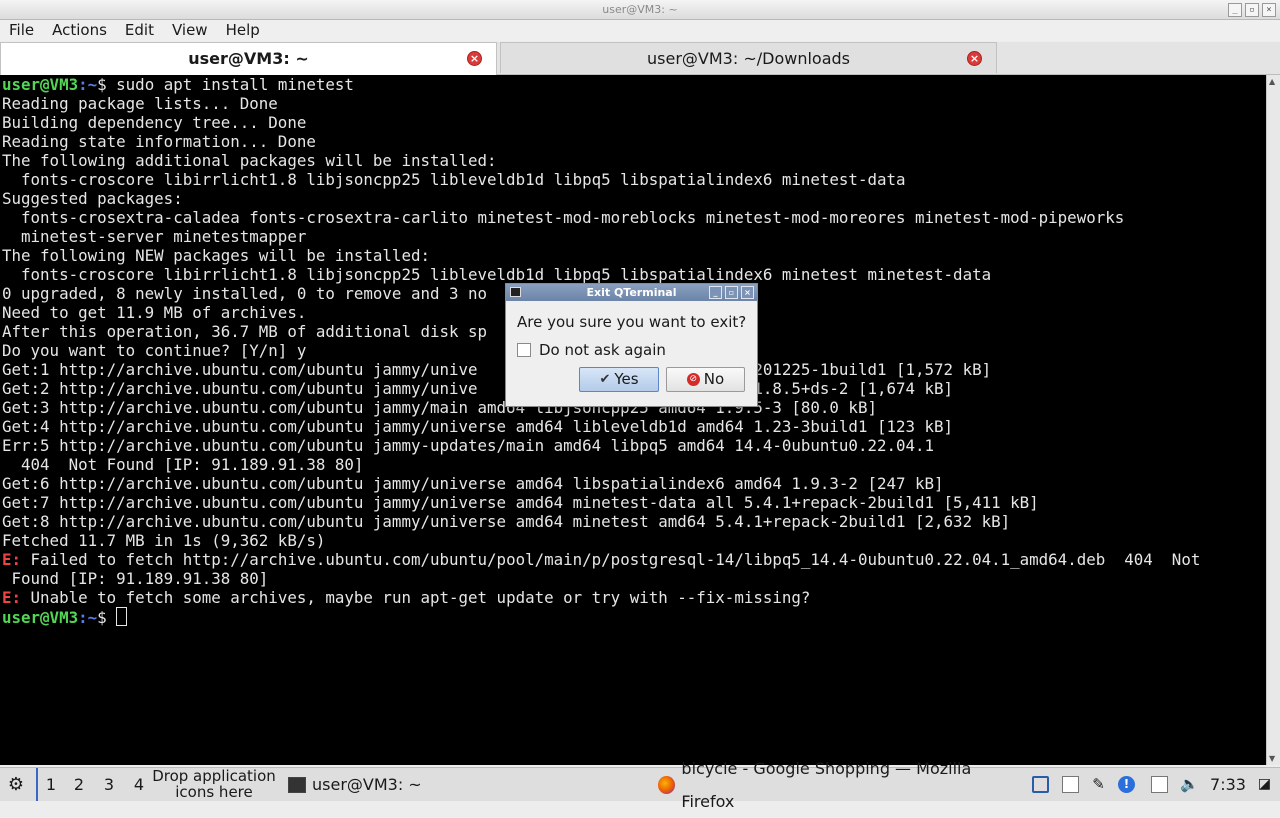  What do you see at coordinates (135, 578) in the screenshot?
I see `terminal-line: Found [IP: 91.189.91.38 80]` at bounding box center [135, 578].